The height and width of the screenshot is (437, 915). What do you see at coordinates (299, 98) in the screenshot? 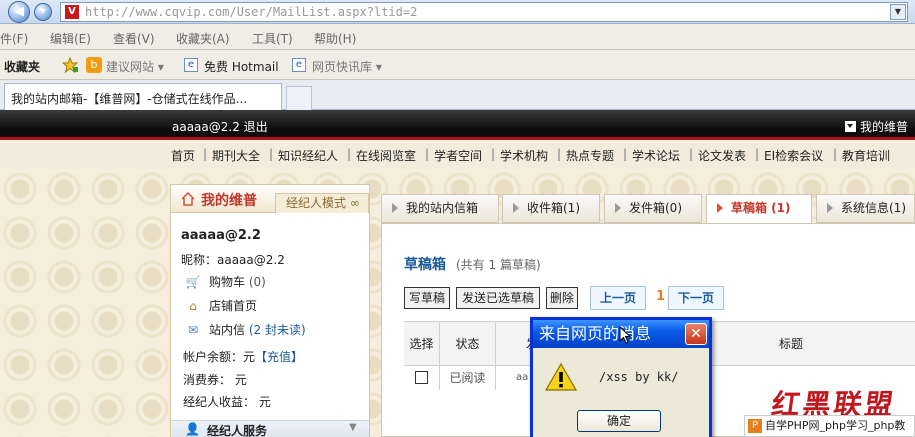
I see `new-tab-button` at bounding box center [299, 98].